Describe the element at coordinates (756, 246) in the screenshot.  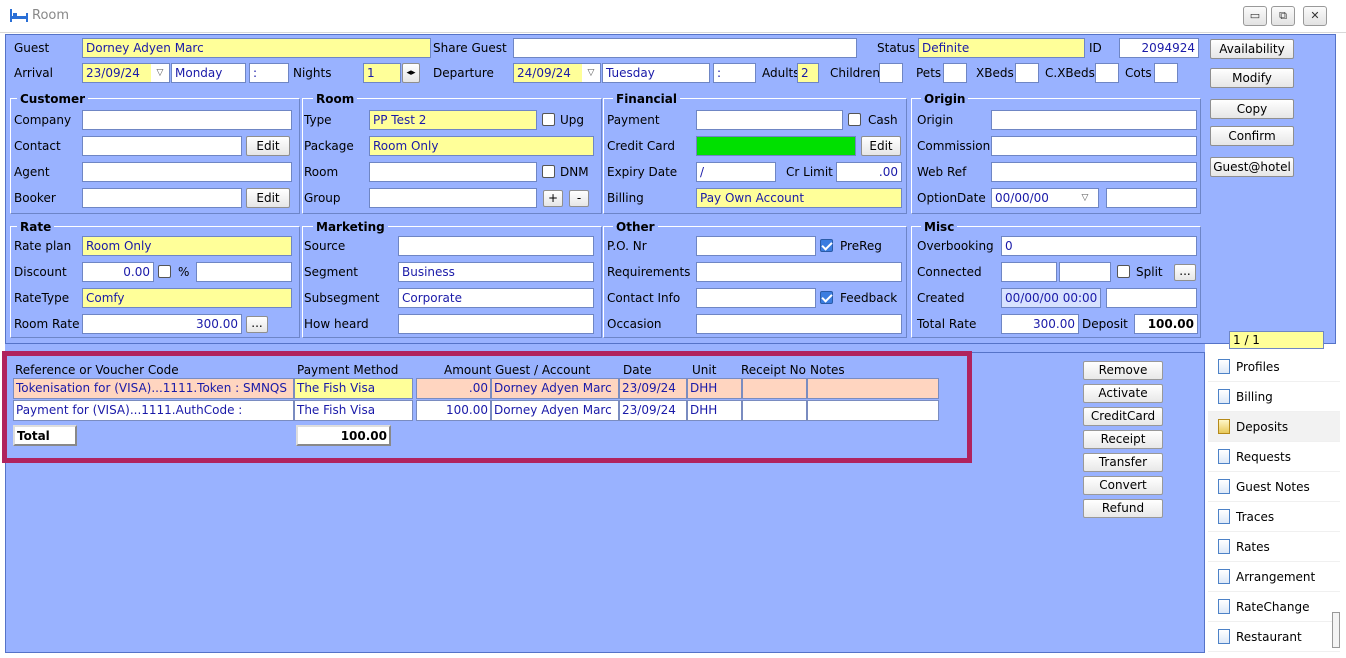
I see `po-number-field` at that location.